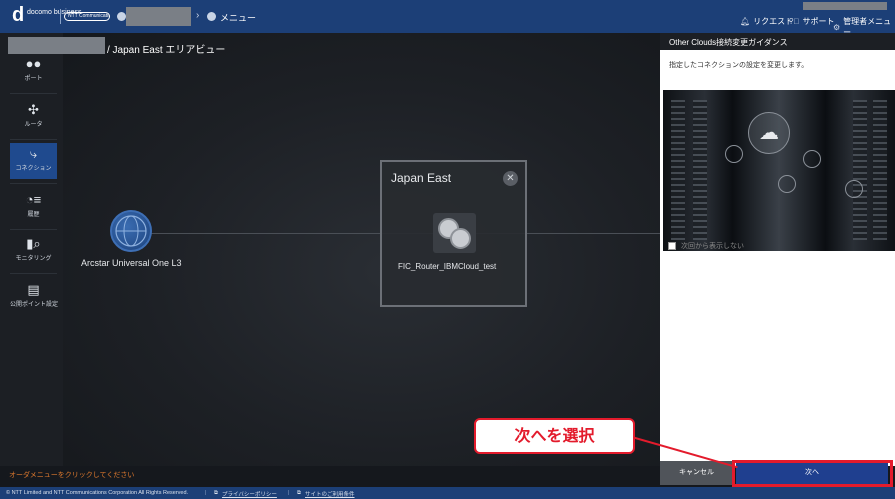 The width and height of the screenshot is (895, 499). I want to click on support-link: ?⃝ サポート, so click(811, 21).